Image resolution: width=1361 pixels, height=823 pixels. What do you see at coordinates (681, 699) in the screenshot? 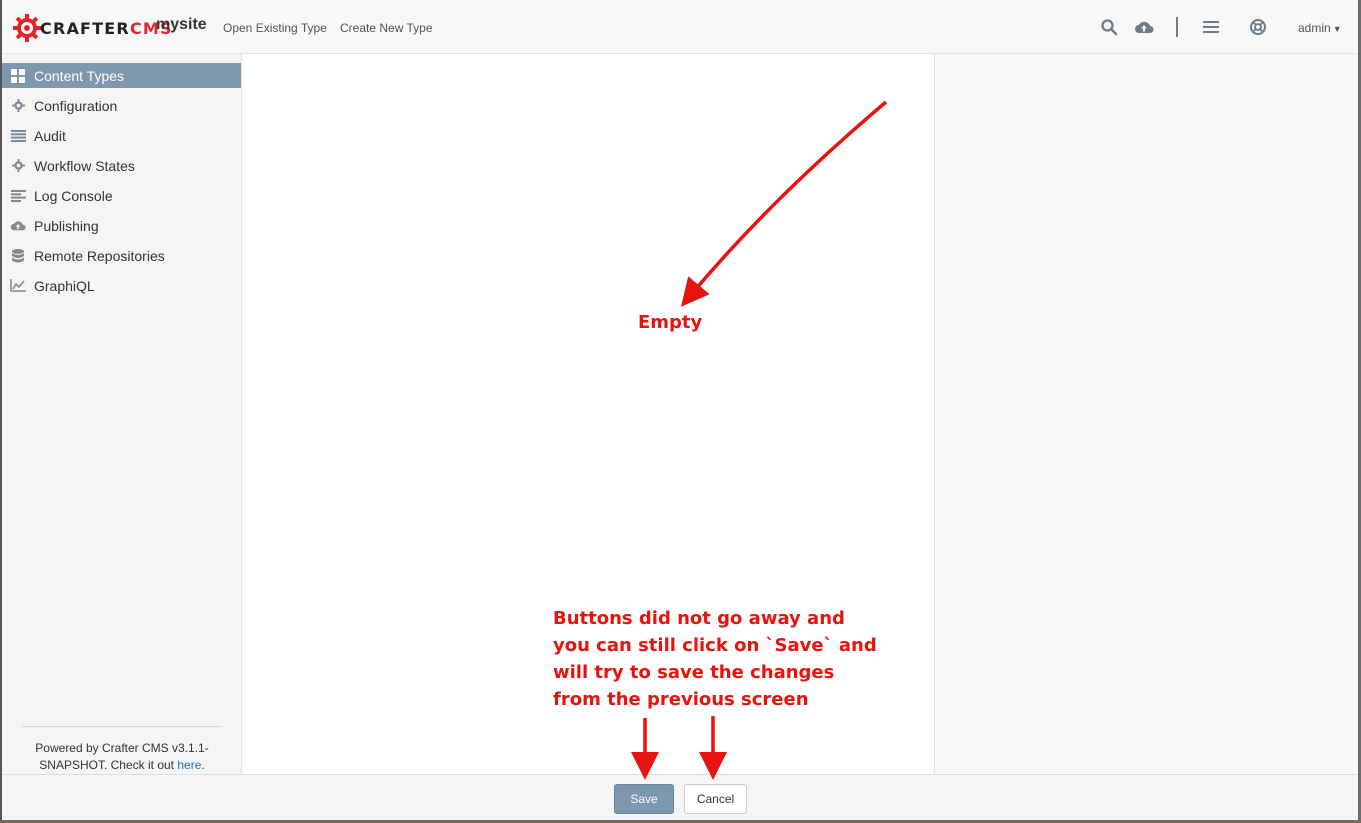
I see `annotation-note-line: from the previous screen` at bounding box center [681, 699].